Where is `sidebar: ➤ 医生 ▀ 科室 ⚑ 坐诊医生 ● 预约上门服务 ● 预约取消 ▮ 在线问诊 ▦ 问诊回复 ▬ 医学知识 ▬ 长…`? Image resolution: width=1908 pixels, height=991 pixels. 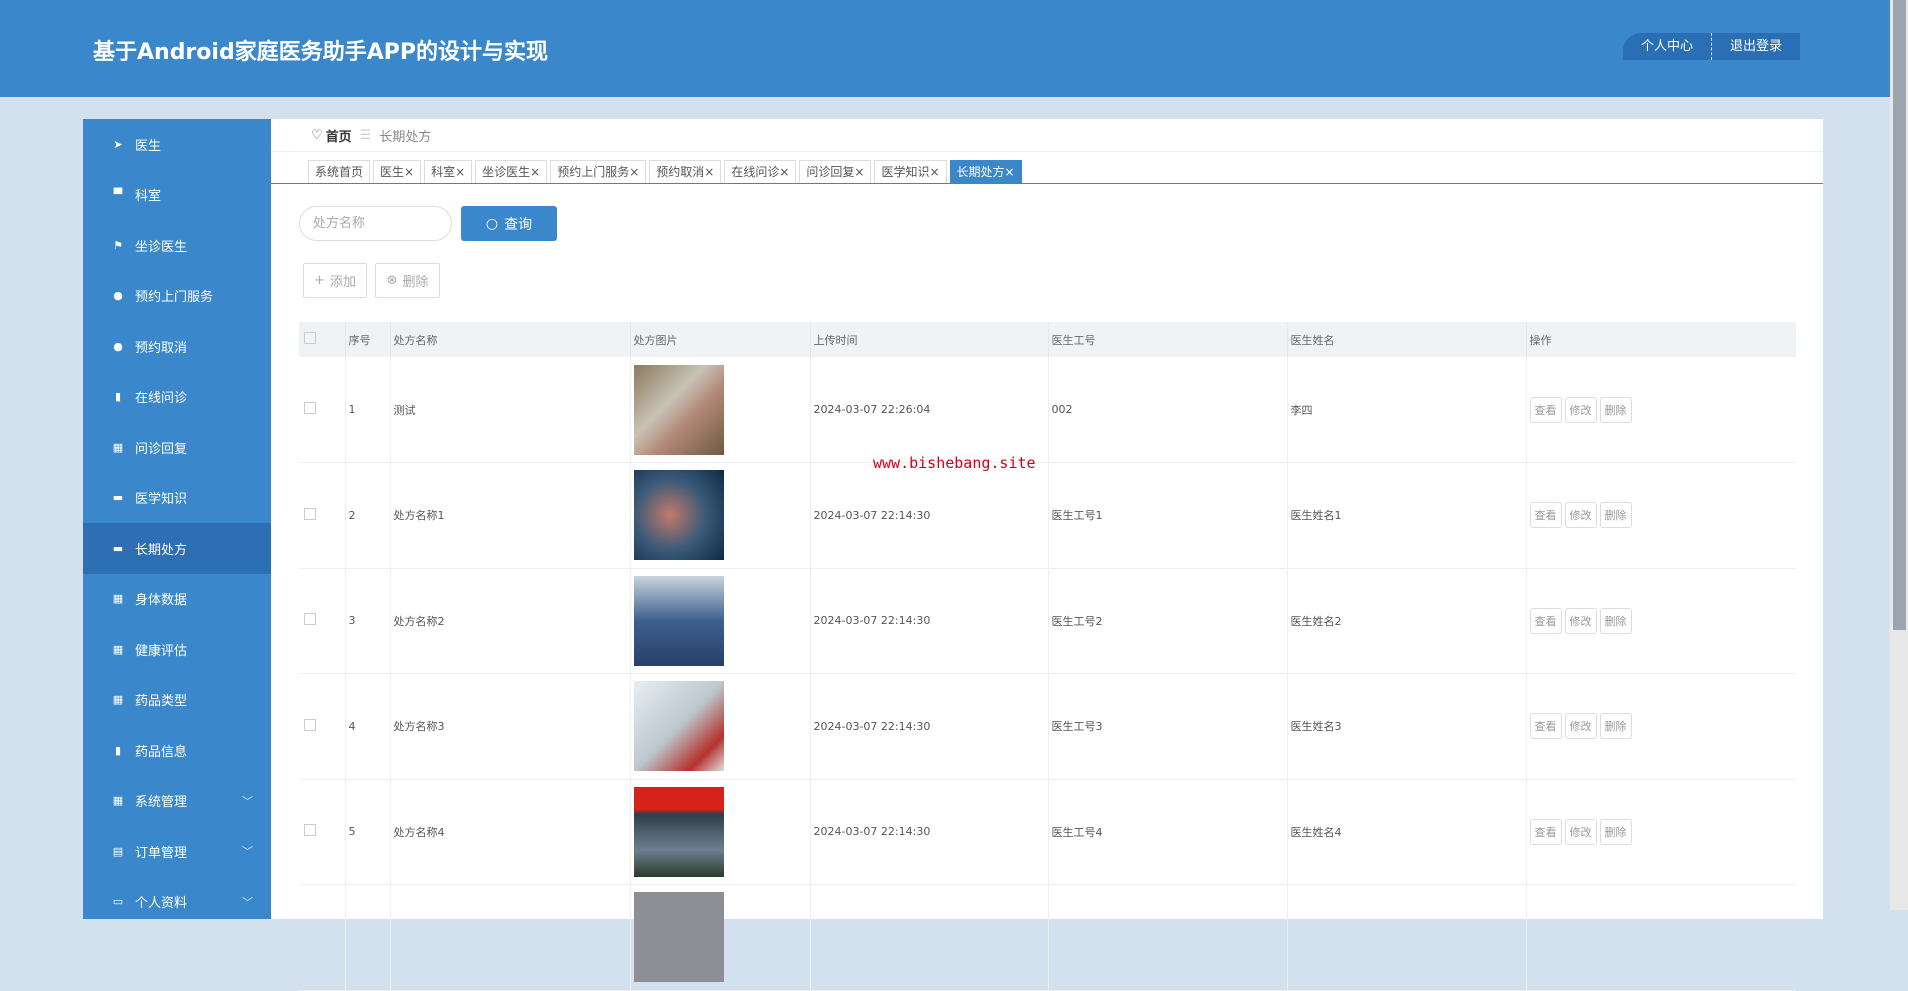 sidebar: ➤ 医生 ▀ 科室 ⚑ 坐诊医生 ● 预约上门服务 ● 预约取消 ▮ 在线问诊 ▦ 问诊回复 ▬ 医学知识 ▬ 长… is located at coordinates (177, 519).